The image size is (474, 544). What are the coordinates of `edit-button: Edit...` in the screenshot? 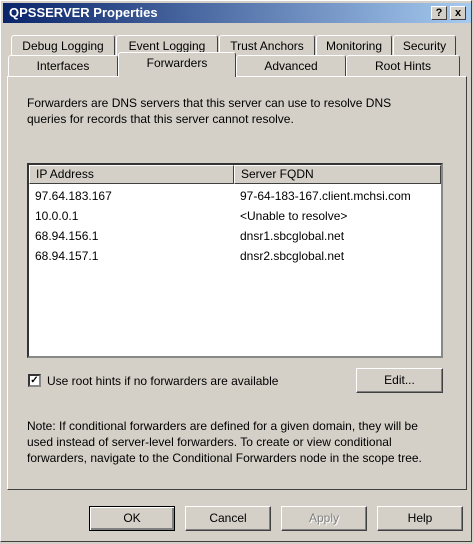 It's located at (399, 380).